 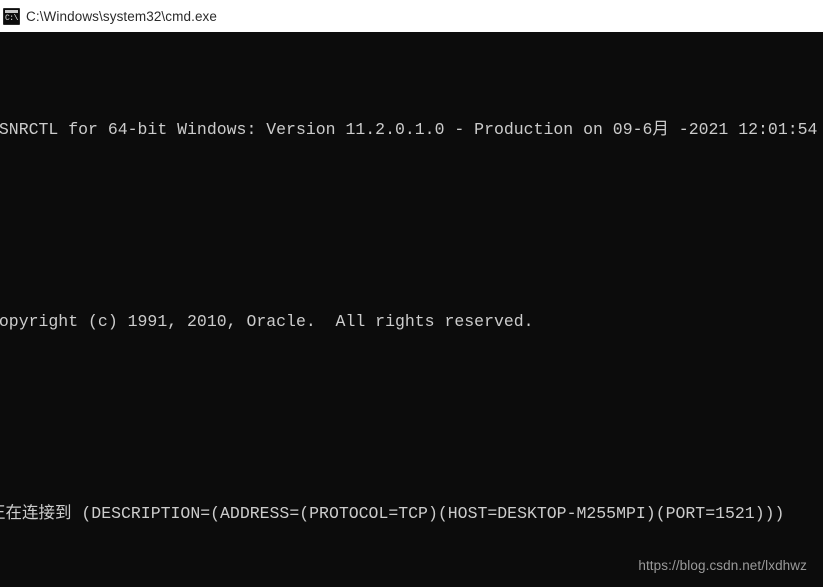 I want to click on window-title: C:\Windows\system32\cmd.exe, so click(x=122, y=16).